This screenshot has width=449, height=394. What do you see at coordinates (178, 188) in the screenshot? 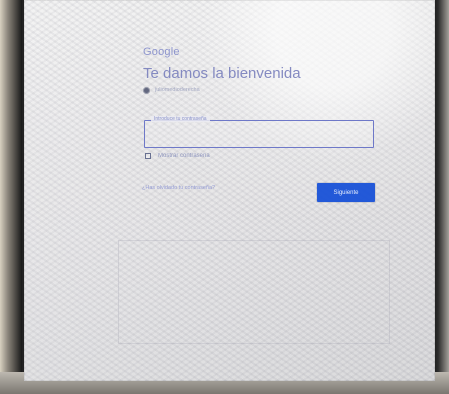
I see `forgot-password-link: ¿Has olvidado tu contraseña?` at bounding box center [178, 188].